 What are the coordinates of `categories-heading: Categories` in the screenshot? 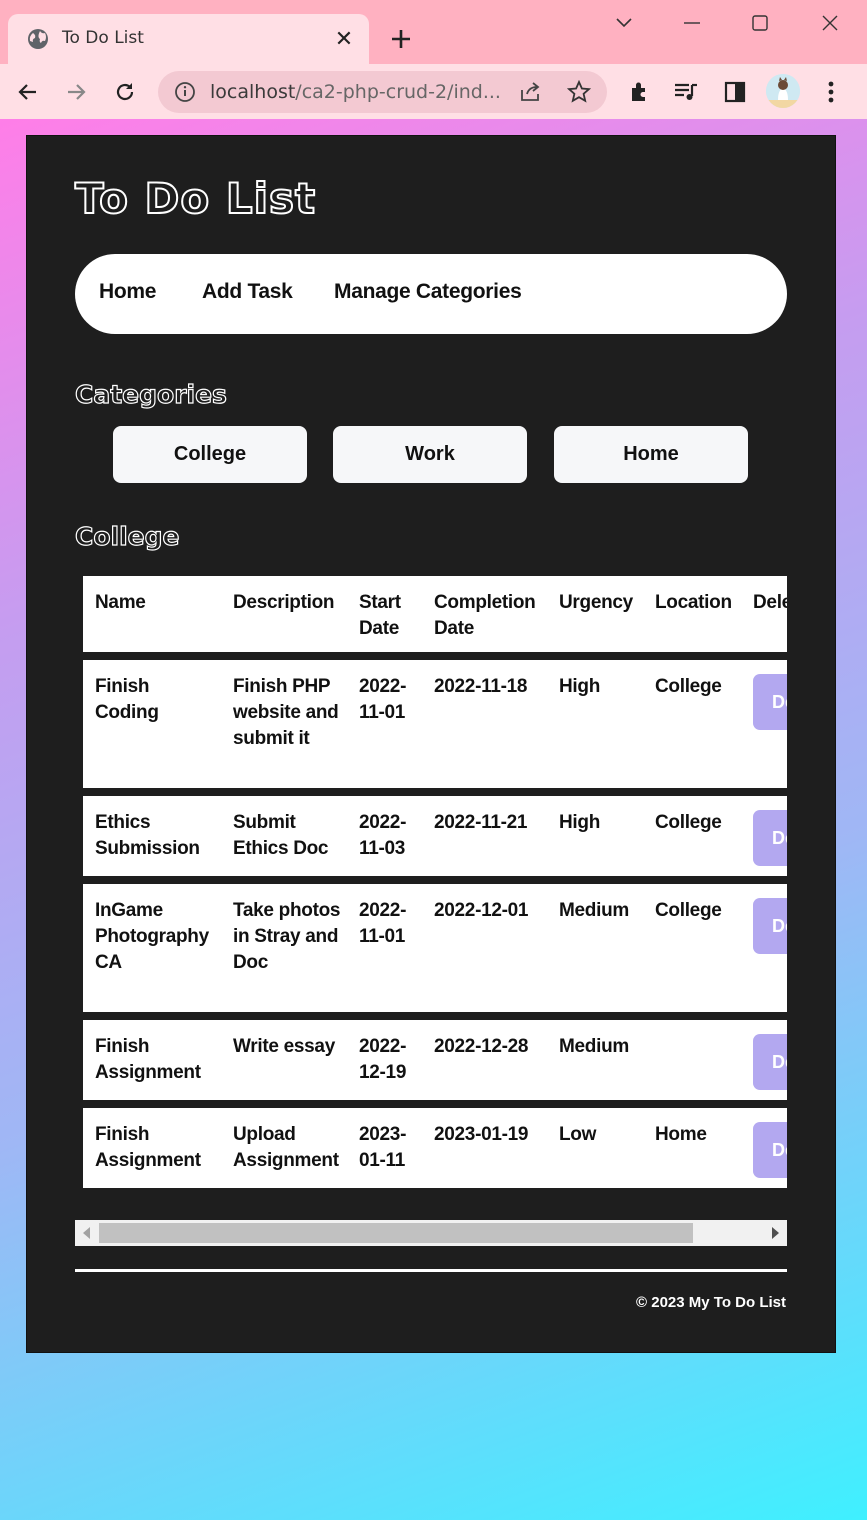 It's located at (150, 394).